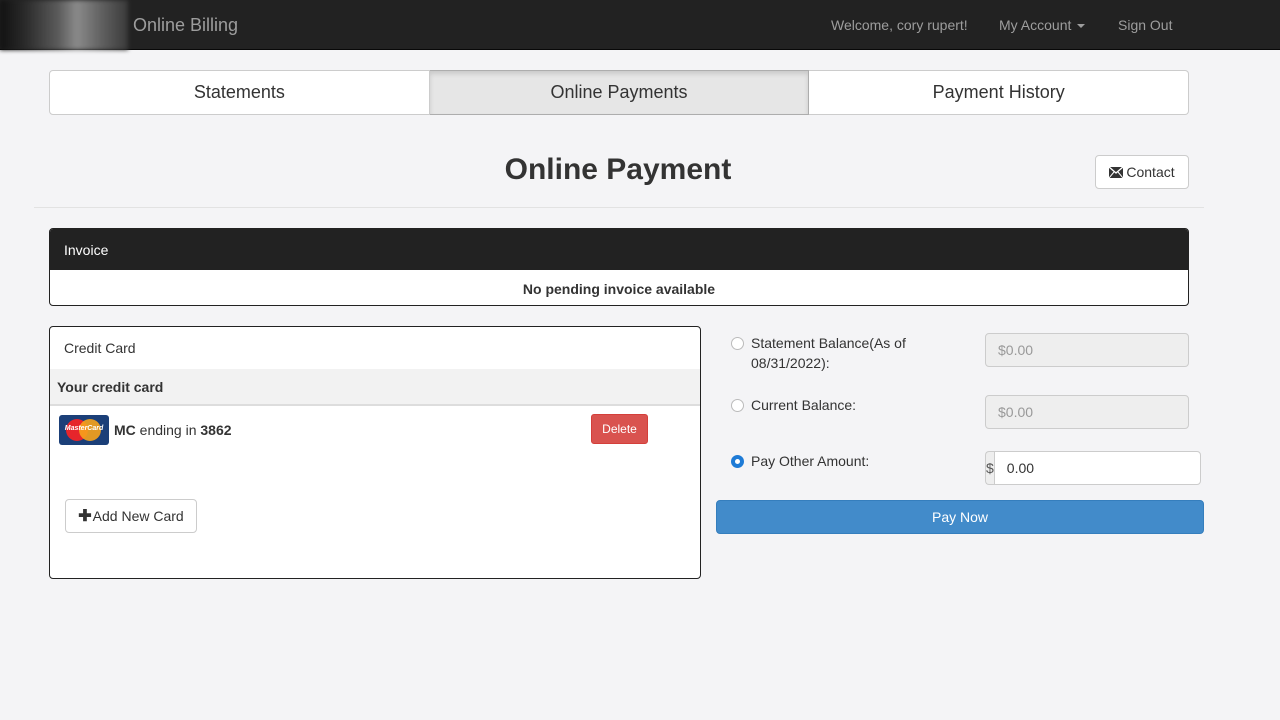  Describe the element at coordinates (1081, 26) in the screenshot. I see `caret-down-icon` at that location.